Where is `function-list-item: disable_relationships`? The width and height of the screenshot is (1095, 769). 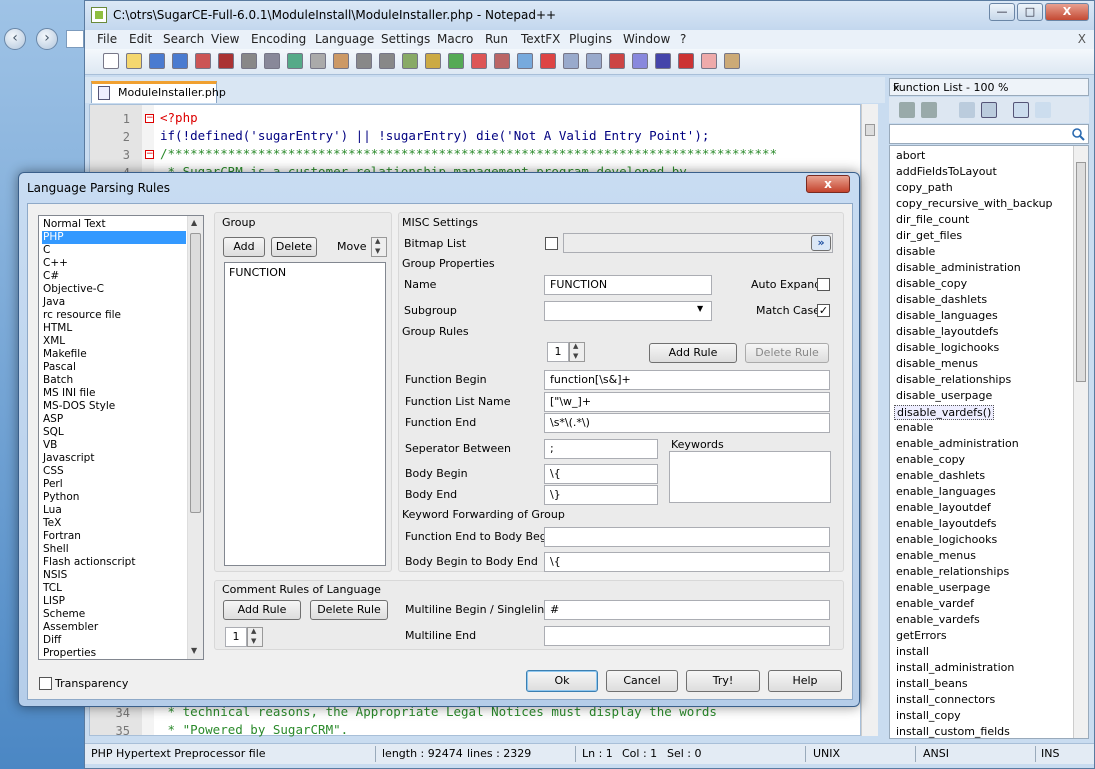
function-list-item: disable_relationships is located at coordinates (953, 379).